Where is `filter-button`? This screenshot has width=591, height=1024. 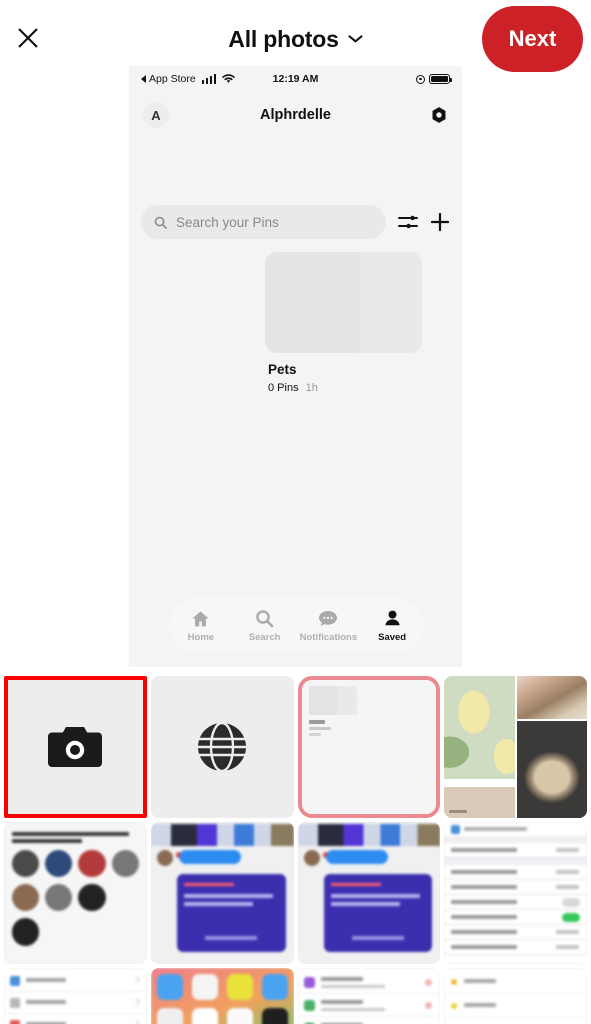
filter-button is located at coordinates (408, 222).